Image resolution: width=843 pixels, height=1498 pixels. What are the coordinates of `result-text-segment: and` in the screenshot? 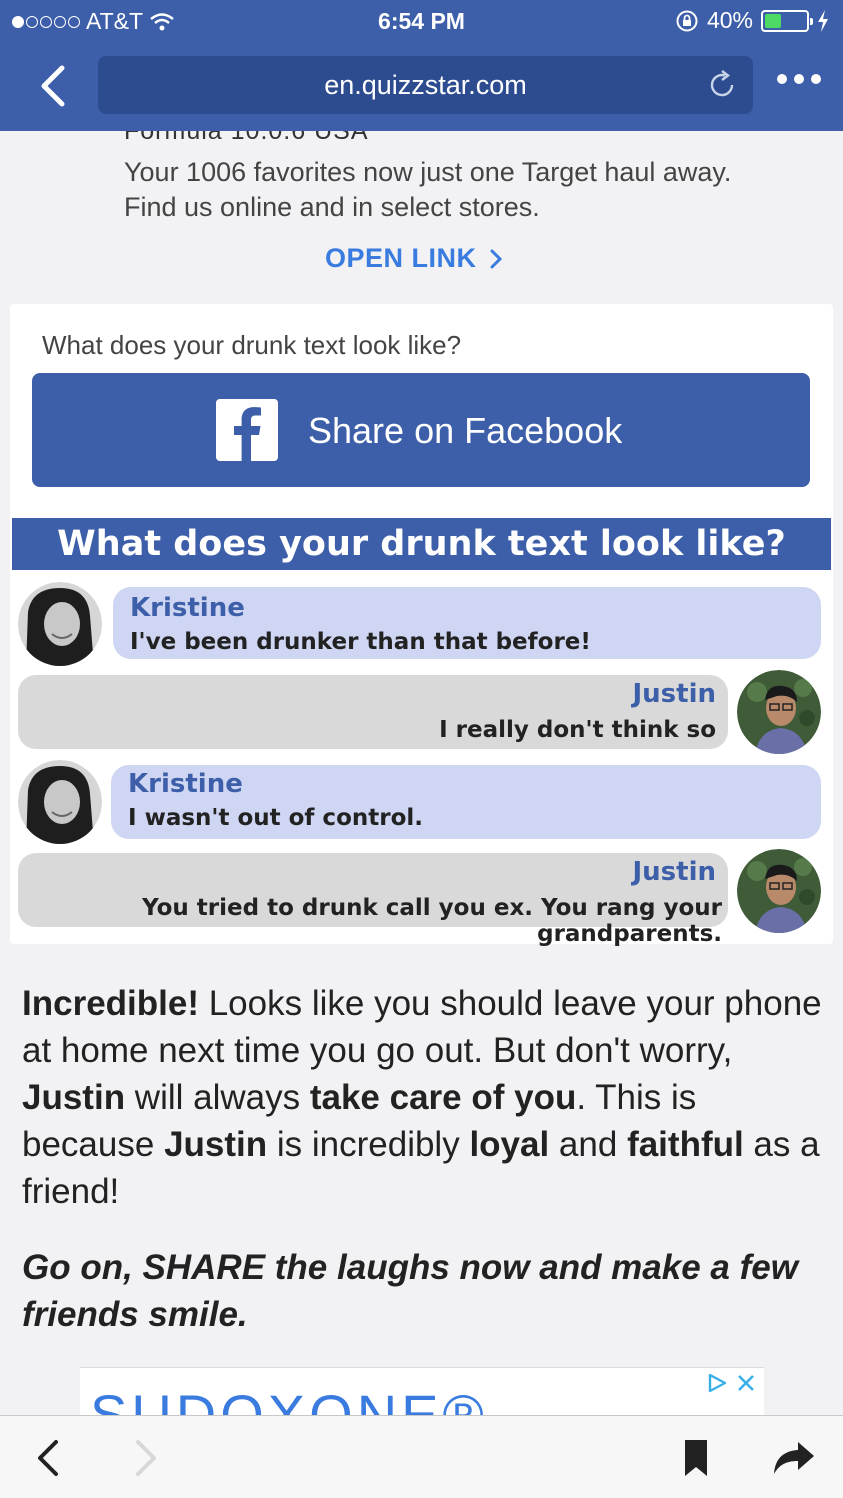 It's located at (588, 1144).